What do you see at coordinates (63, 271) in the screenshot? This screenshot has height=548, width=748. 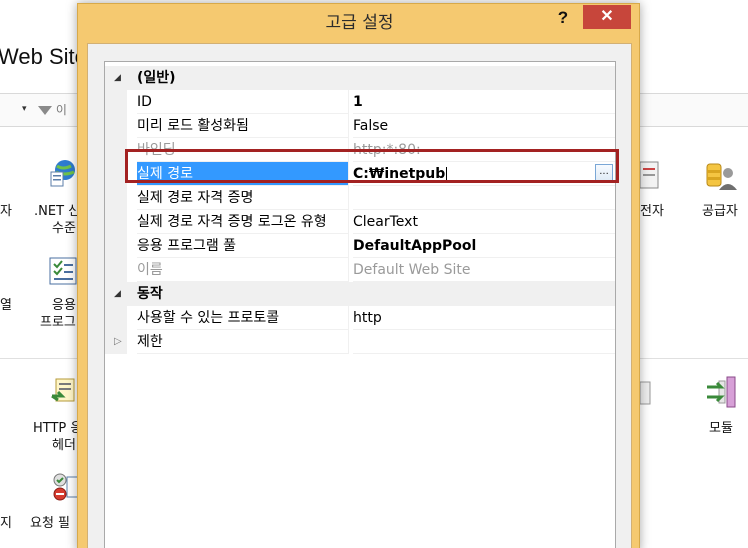 I see `app-settings-icon` at bounding box center [63, 271].